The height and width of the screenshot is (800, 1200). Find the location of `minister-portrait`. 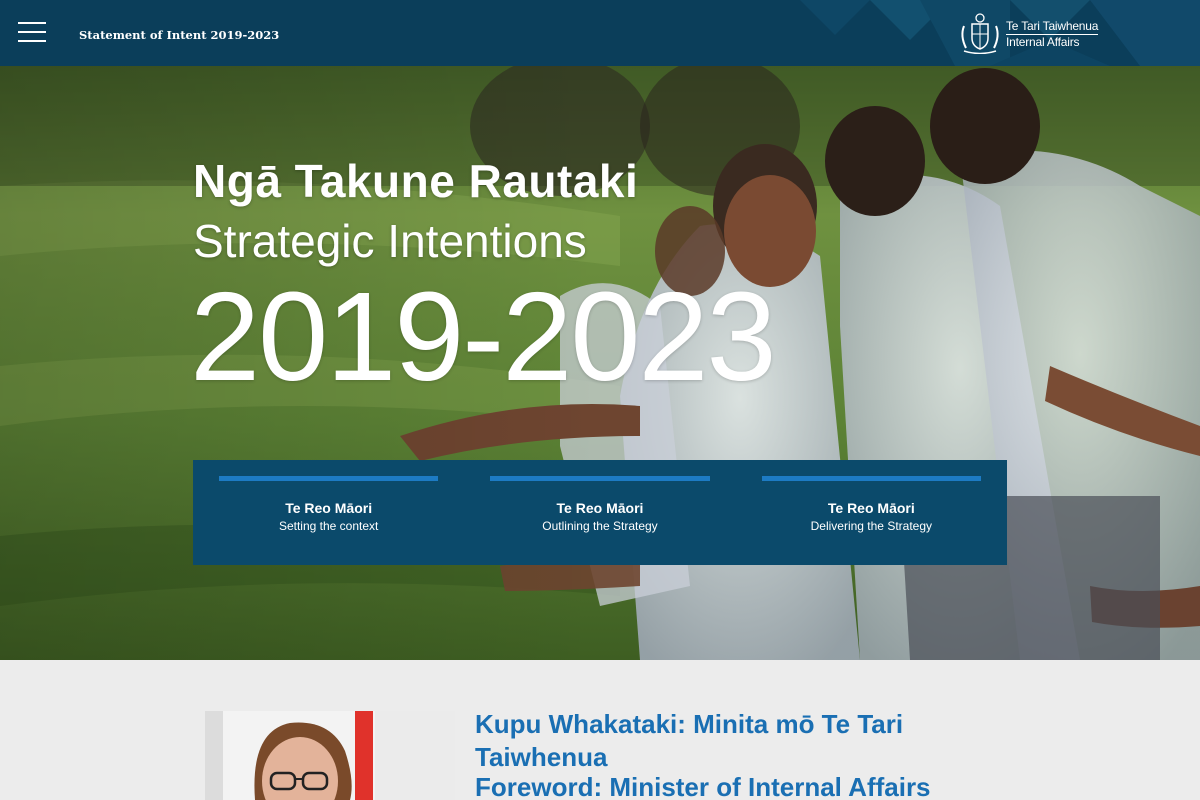

minister-portrait is located at coordinates (330, 755).